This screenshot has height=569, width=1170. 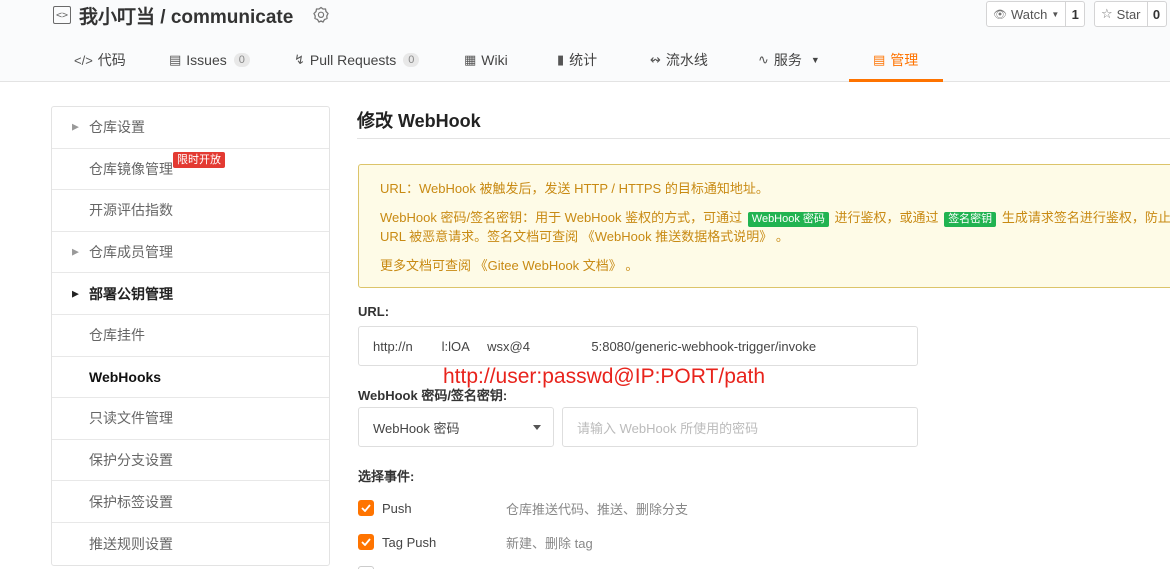 I want to click on manage-icon: ▤, so click(x=879, y=59).